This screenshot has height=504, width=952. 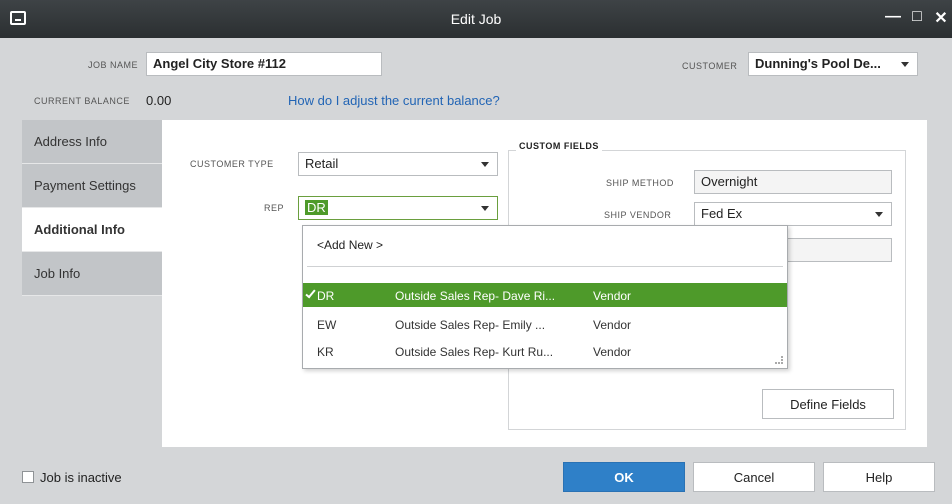 I want to click on job-name-input: Angel City Store #112, so click(x=264, y=64).